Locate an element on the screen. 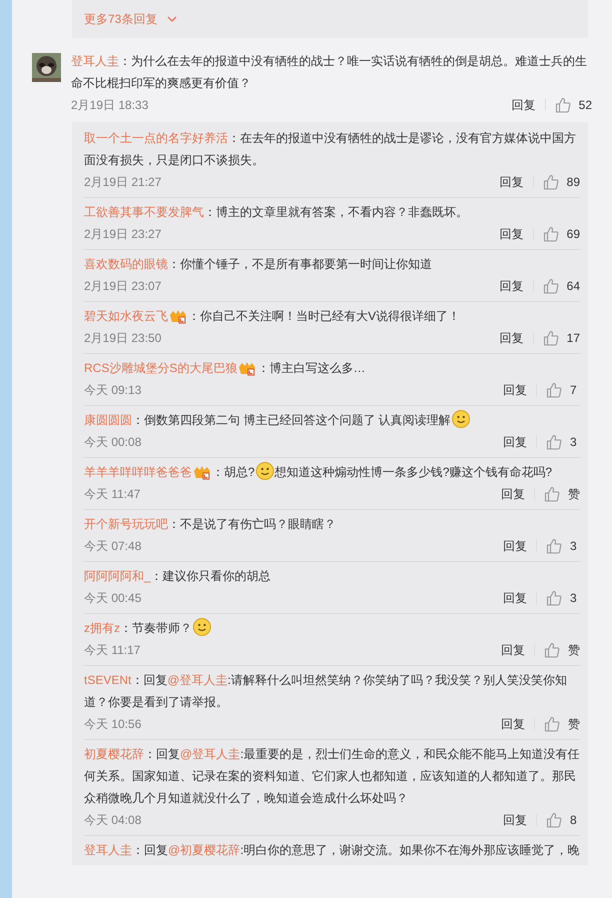 Image resolution: width=612 pixels, height=898 pixels. like-button: 64 is located at coordinates (561, 286).